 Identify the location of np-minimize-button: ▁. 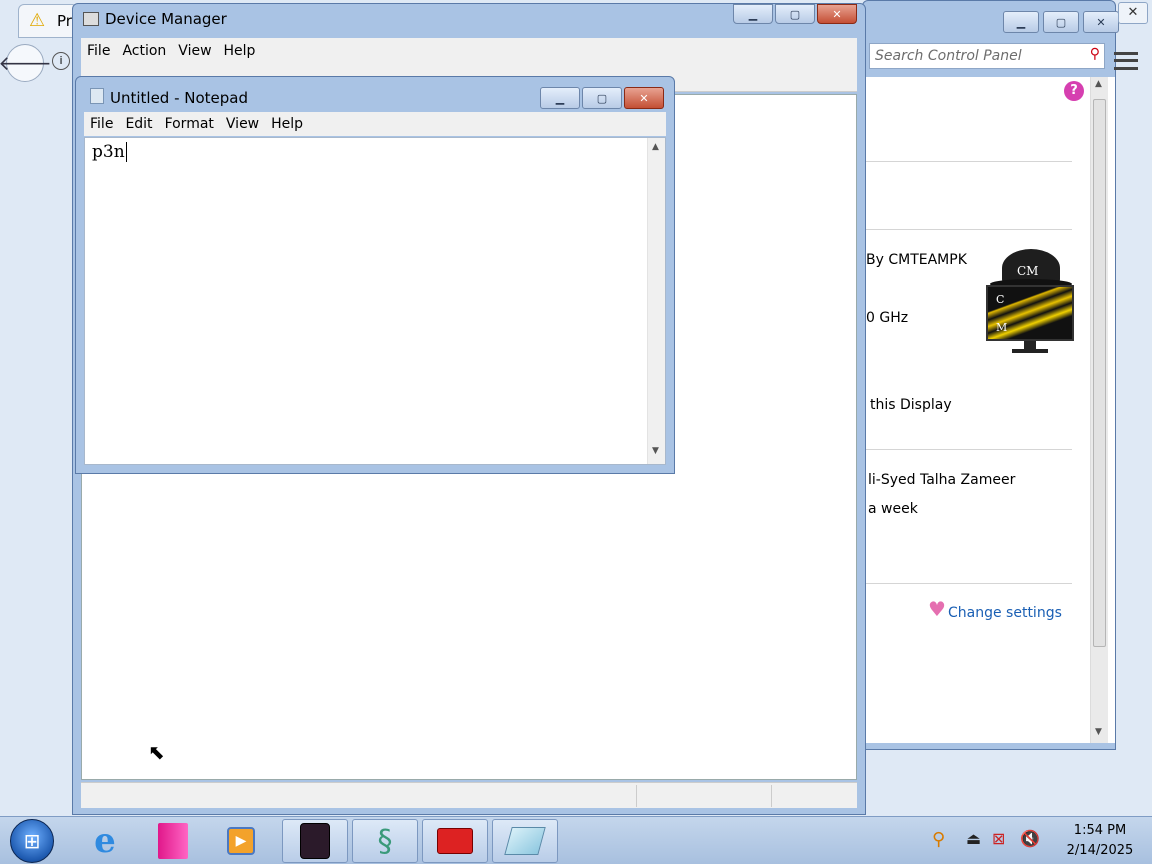
(560, 98).